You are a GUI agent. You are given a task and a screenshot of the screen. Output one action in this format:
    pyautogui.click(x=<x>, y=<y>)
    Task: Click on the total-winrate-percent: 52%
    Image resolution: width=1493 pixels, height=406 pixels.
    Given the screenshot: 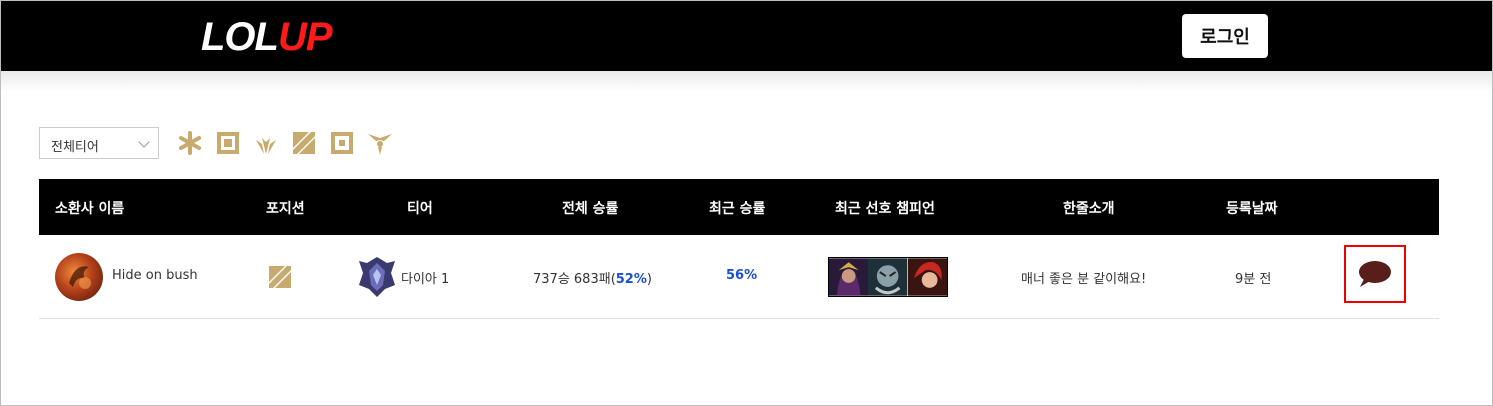 What is the action you would take?
    pyautogui.click(x=631, y=279)
    